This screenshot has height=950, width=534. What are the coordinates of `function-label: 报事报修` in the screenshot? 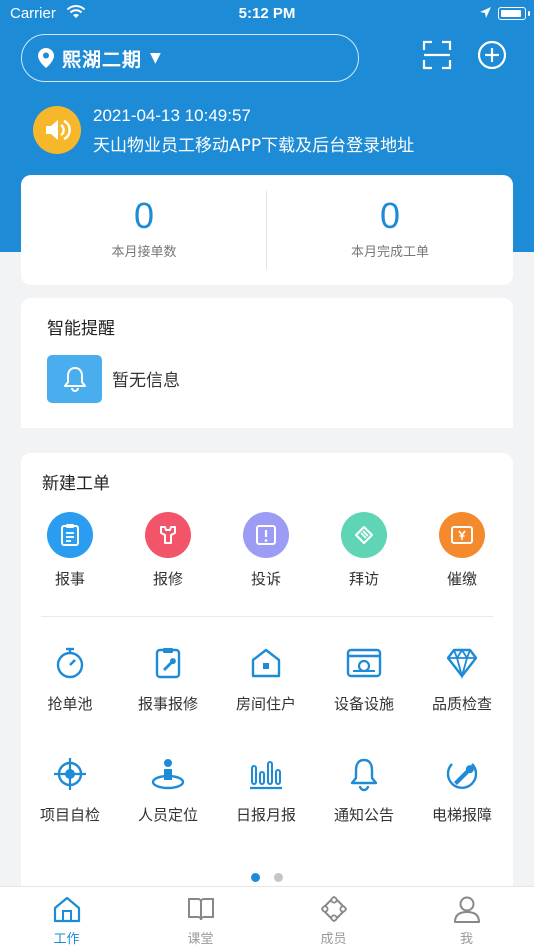 It's located at (167, 704).